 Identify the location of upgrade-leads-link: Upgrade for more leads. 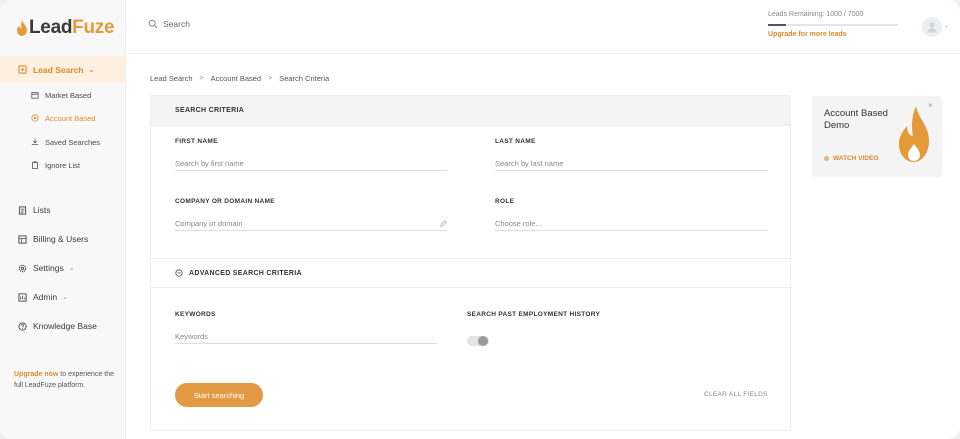
(833, 34).